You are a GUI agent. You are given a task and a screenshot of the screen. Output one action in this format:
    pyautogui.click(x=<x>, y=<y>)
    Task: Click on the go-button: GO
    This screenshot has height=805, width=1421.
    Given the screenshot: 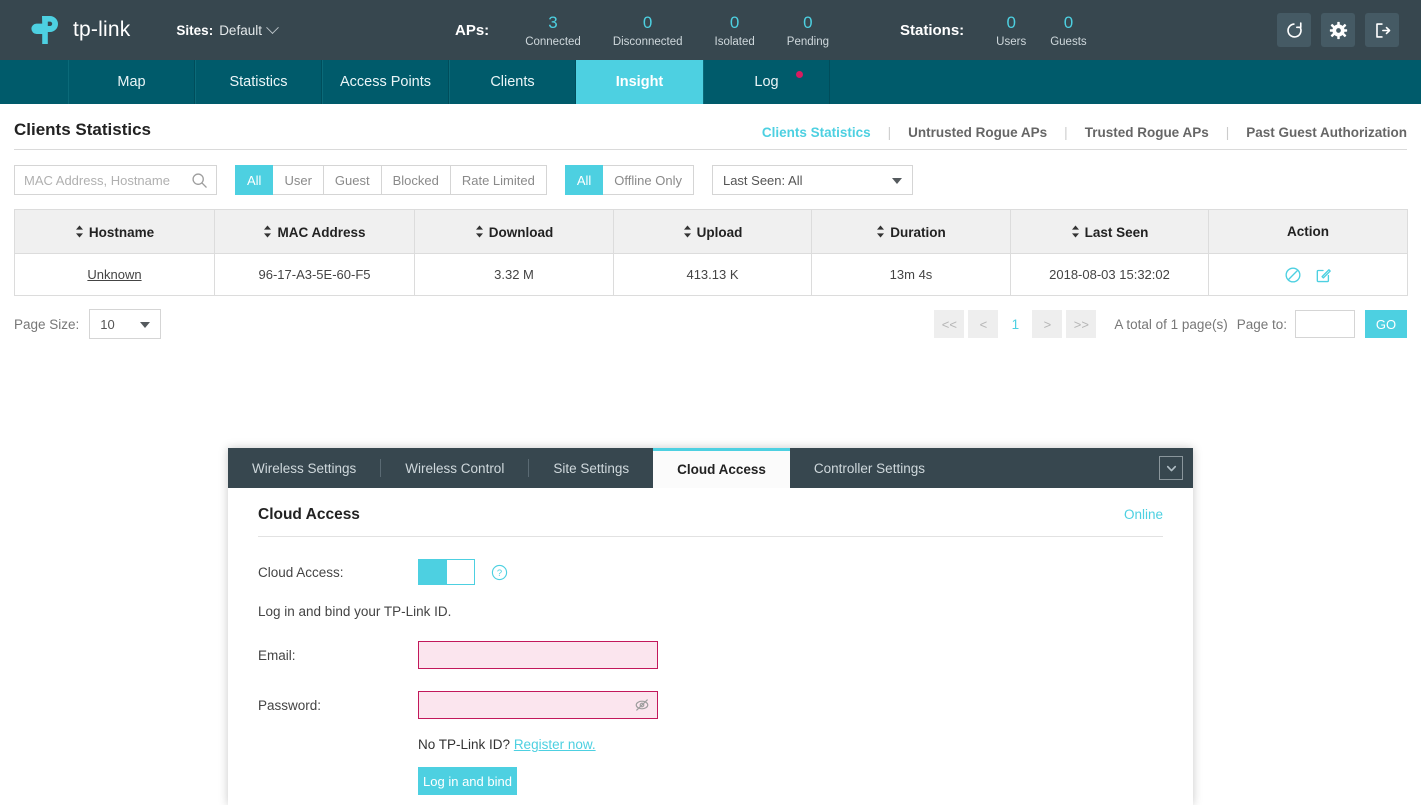 What is the action you would take?
    pyautogui.click(x=1386, y=324)
    